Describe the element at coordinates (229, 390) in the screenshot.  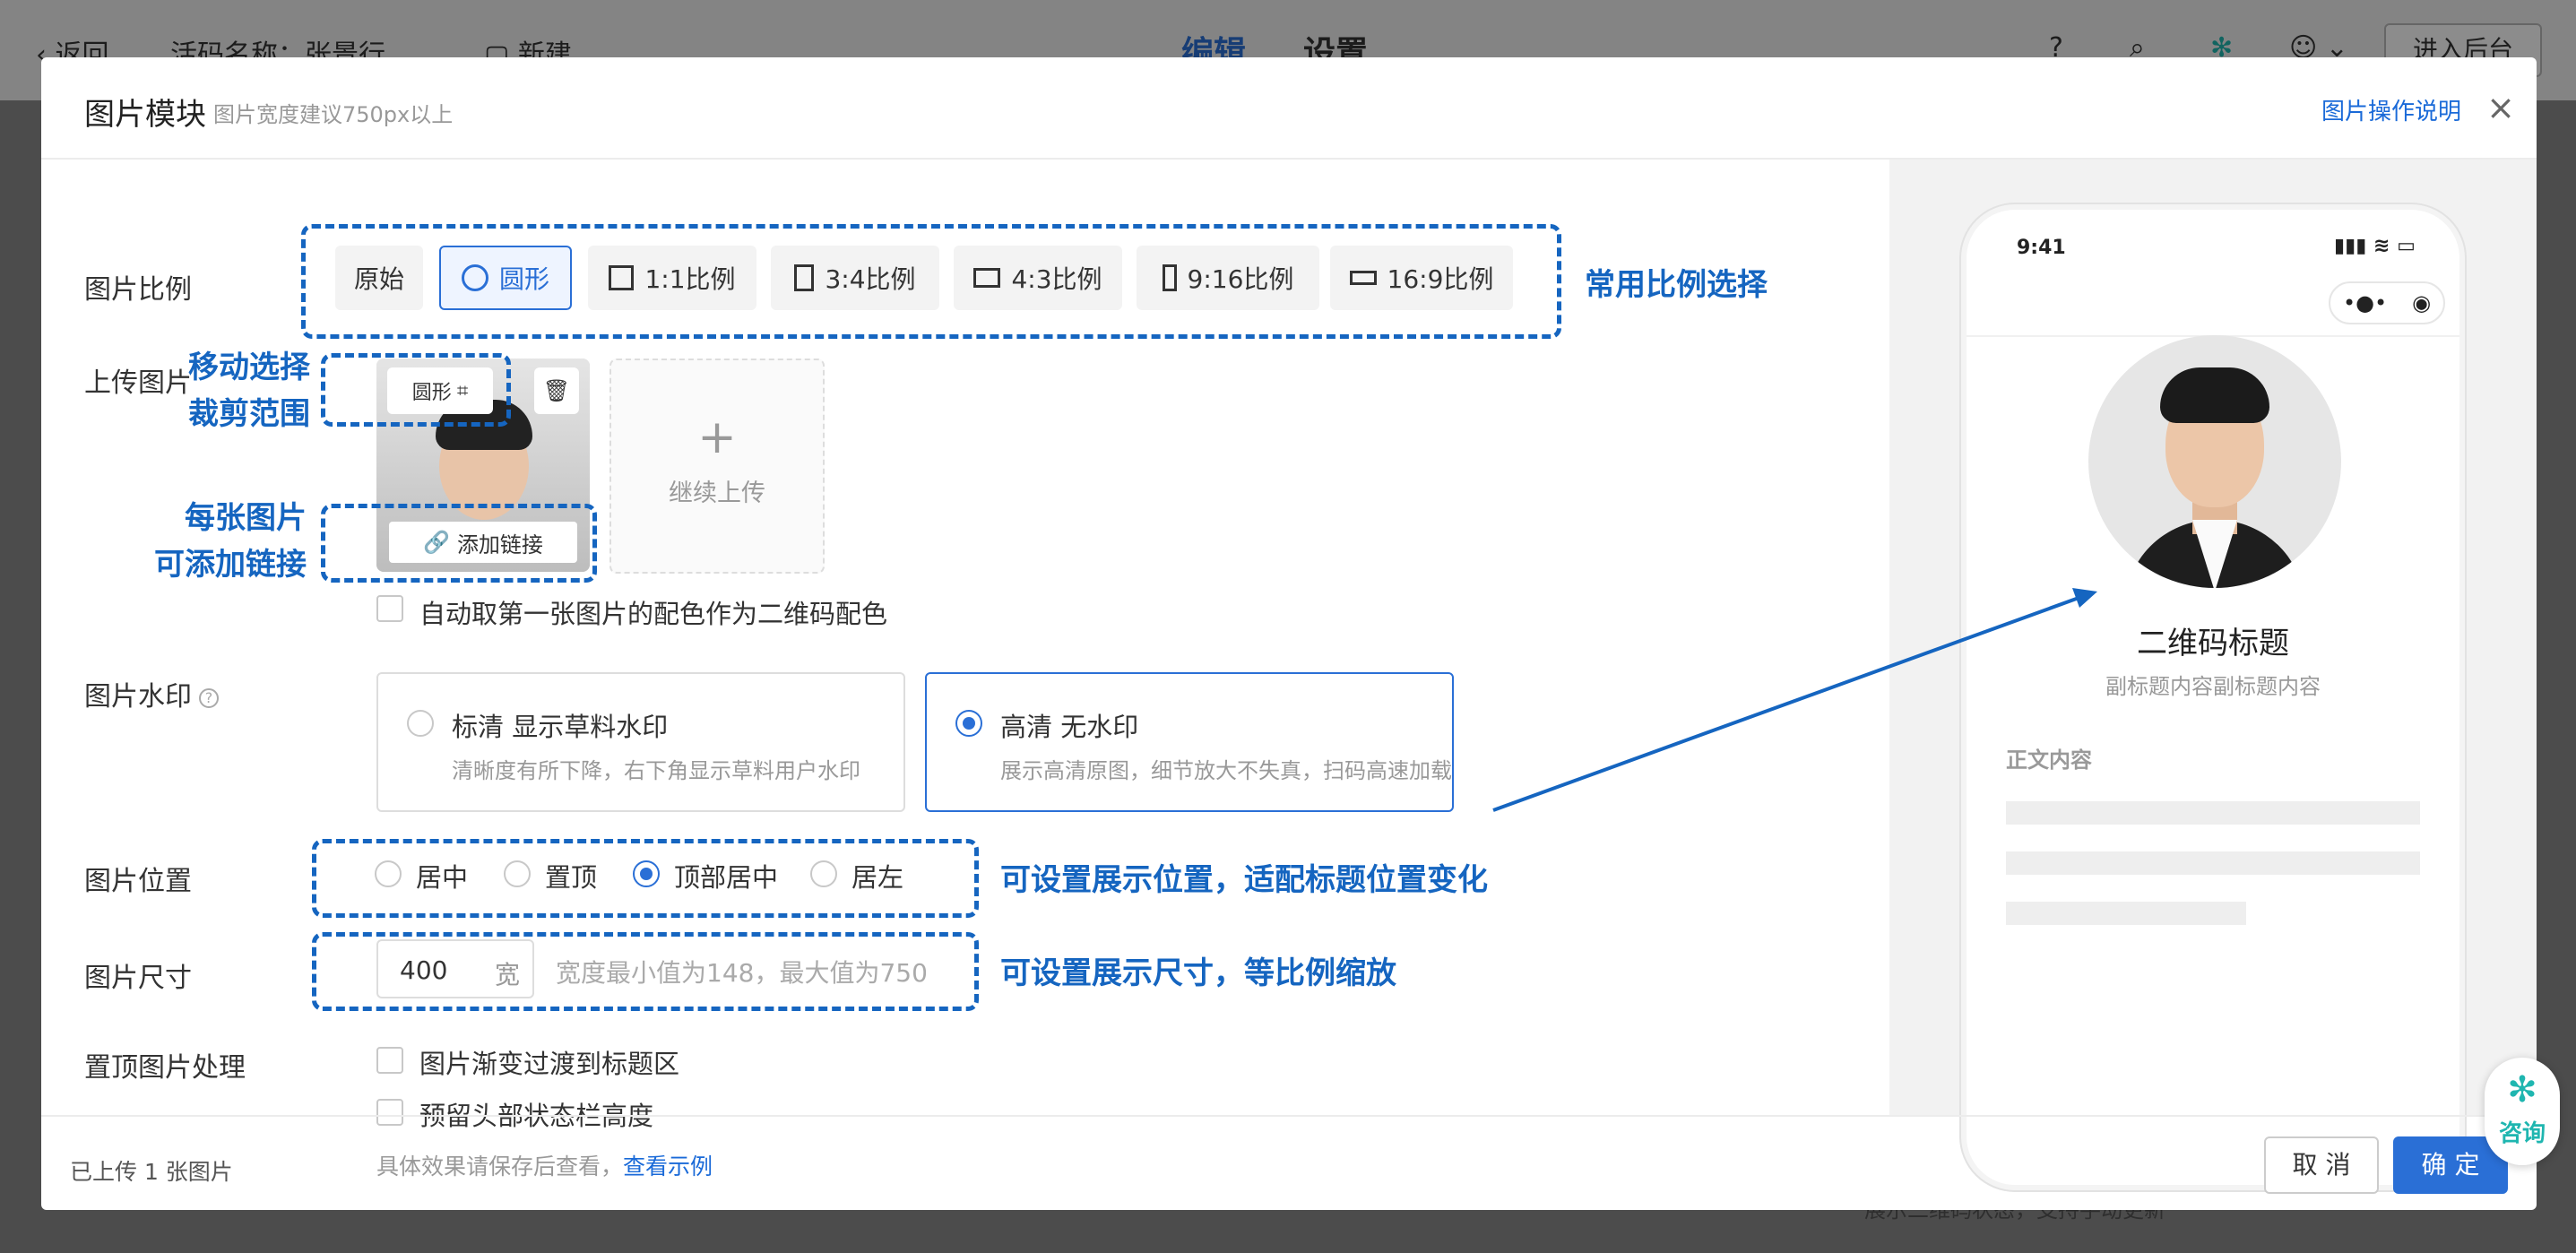
I see `annotation-crop: 移动选择 裁剪范围` at that location.